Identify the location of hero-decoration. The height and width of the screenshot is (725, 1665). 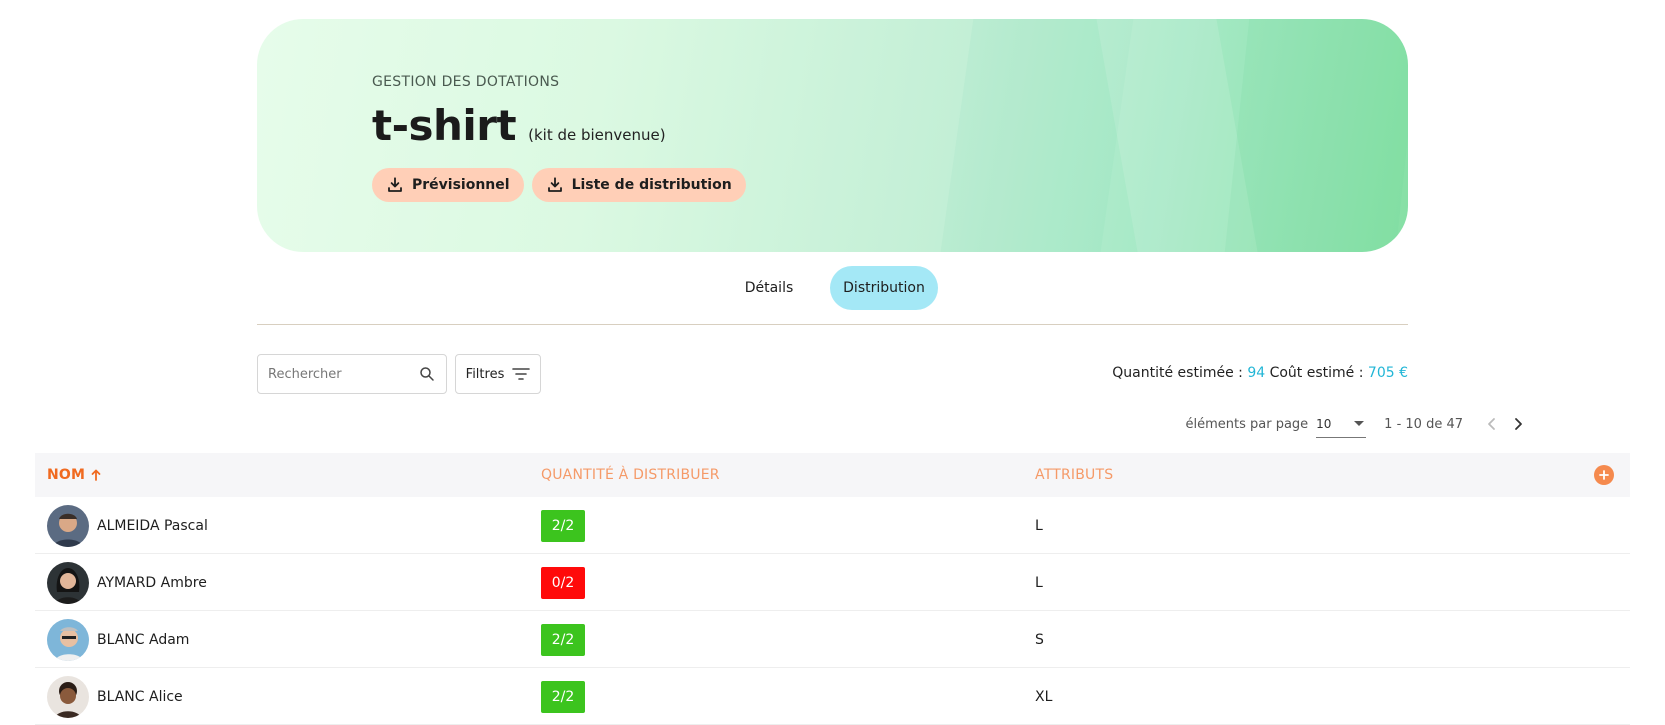
(1316, 135).